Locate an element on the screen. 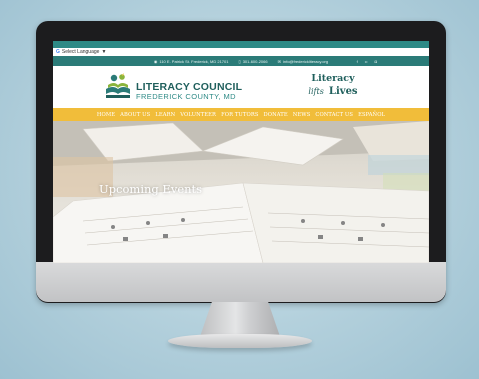  email-item: ✉ info@frederickliteracy.org is located at coordinates (303, 61).